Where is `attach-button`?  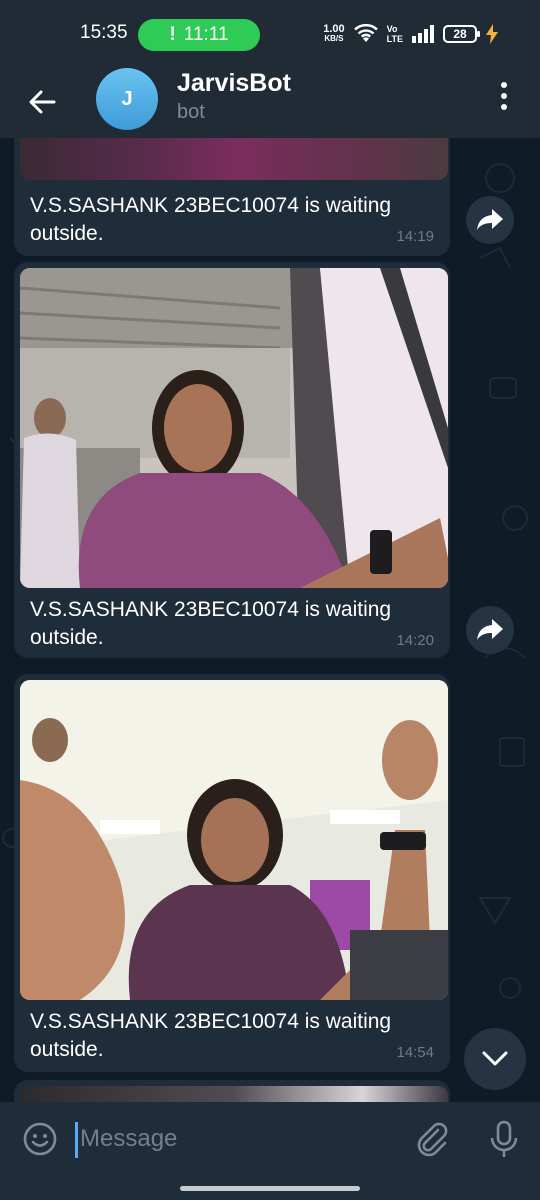
attach-button is located at coordinates (432, 1139).